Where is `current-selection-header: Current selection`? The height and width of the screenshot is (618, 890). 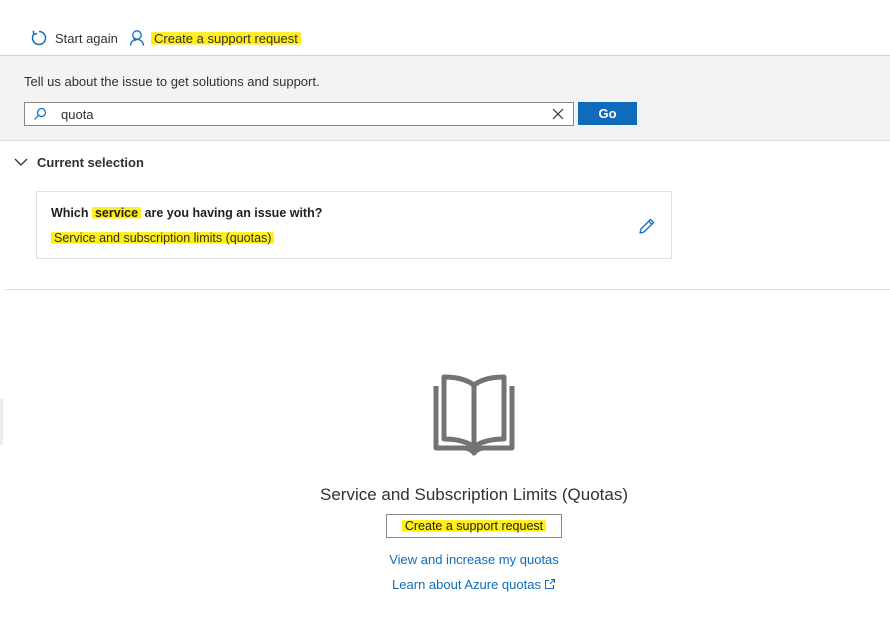 current-selection-header: Current selection is located at coordinates (90, 162).